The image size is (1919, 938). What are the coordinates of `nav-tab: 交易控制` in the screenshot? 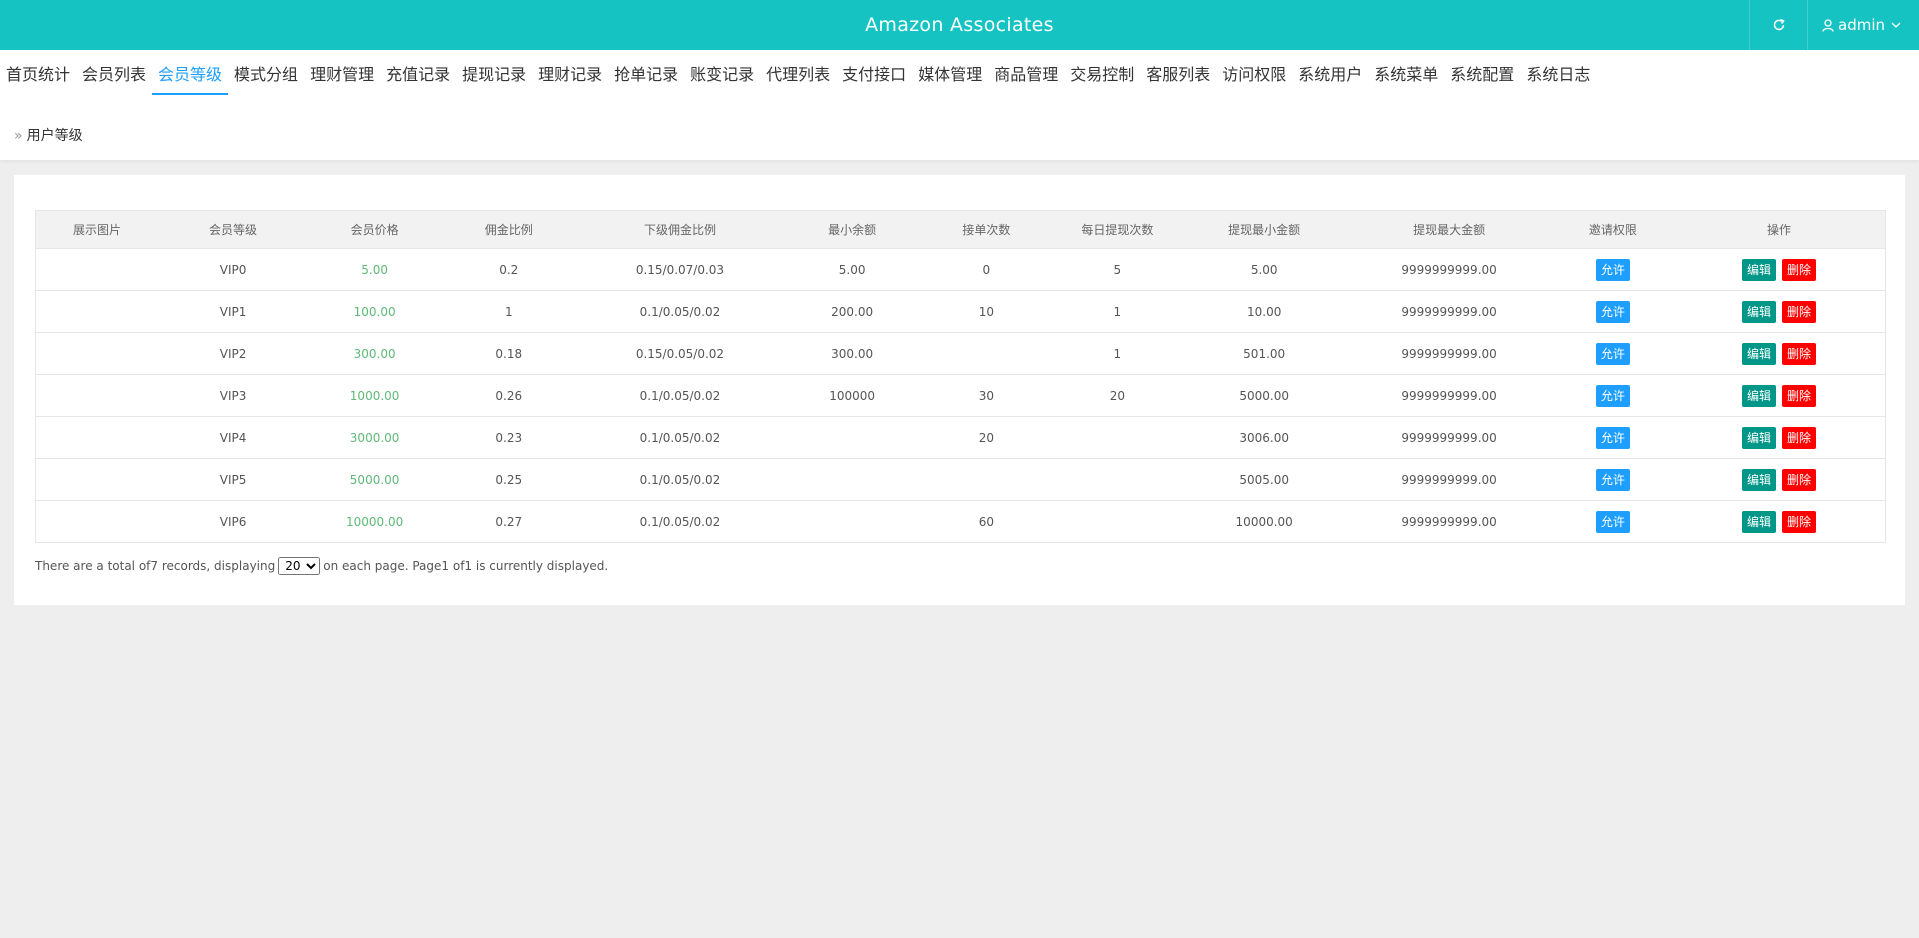 It's located at (1102, 79).